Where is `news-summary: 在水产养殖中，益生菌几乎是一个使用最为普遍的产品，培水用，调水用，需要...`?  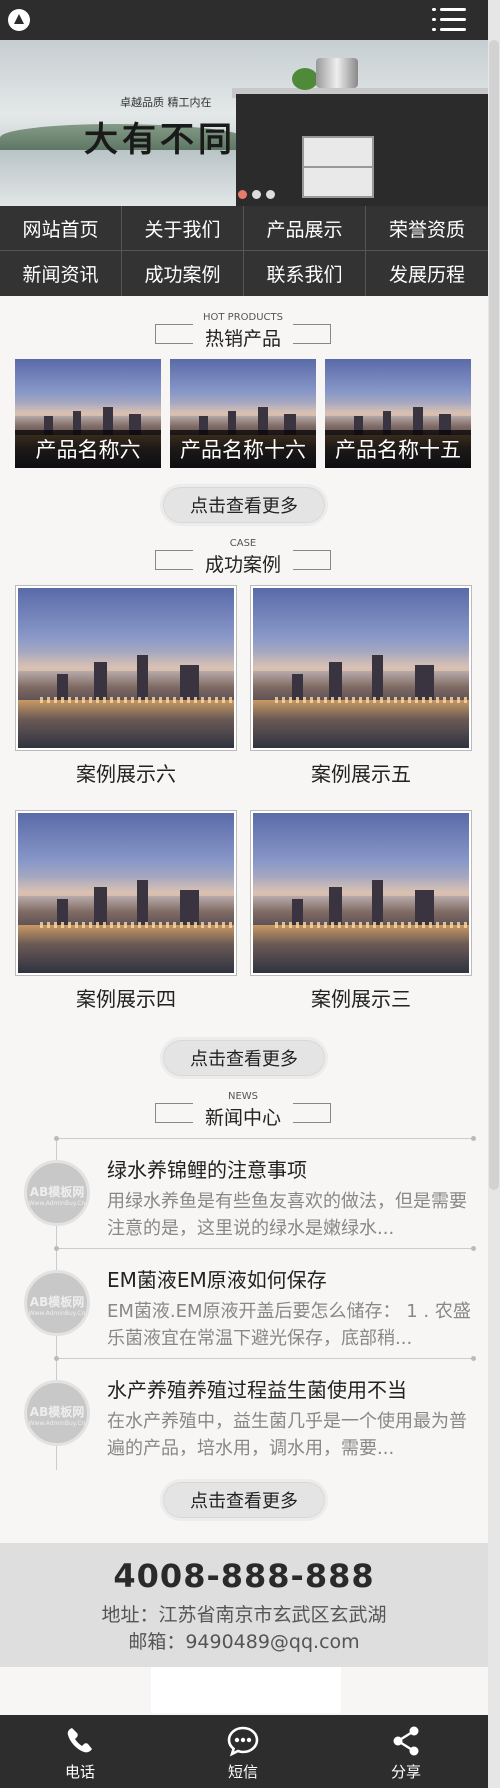
news-summary: 在水产养殖中，益生菌几乎是一个使用最为普遍的产品，培水用，调水用，需要... is located at coordinates (287, 1435).